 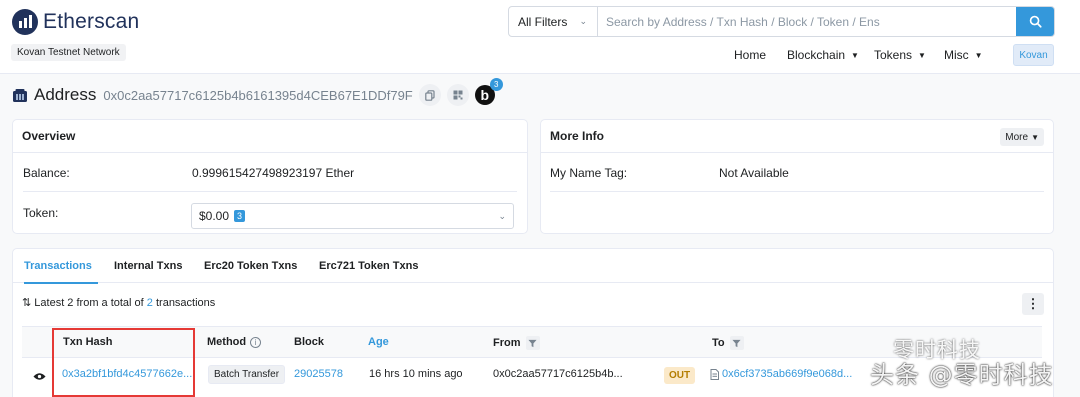 I want to click on nav-home-label: Home, so click(x=750, y=55).